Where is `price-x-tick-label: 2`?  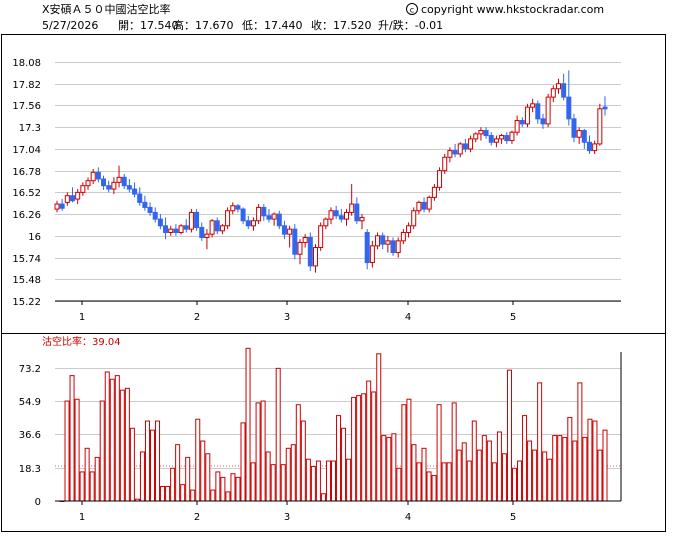
price-x-tick-label: 2 is located at coordinates (197, 317).